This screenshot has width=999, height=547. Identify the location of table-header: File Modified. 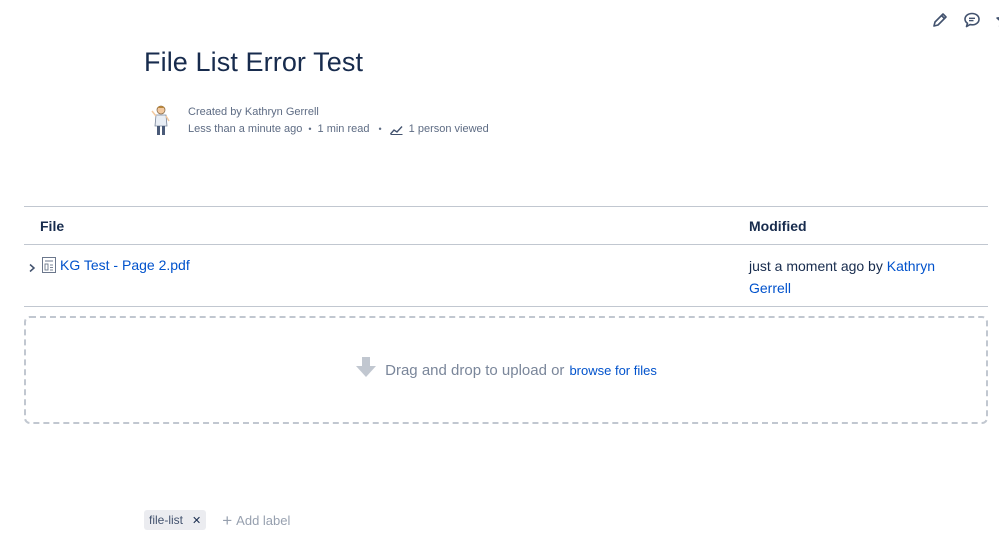
(506, 226).